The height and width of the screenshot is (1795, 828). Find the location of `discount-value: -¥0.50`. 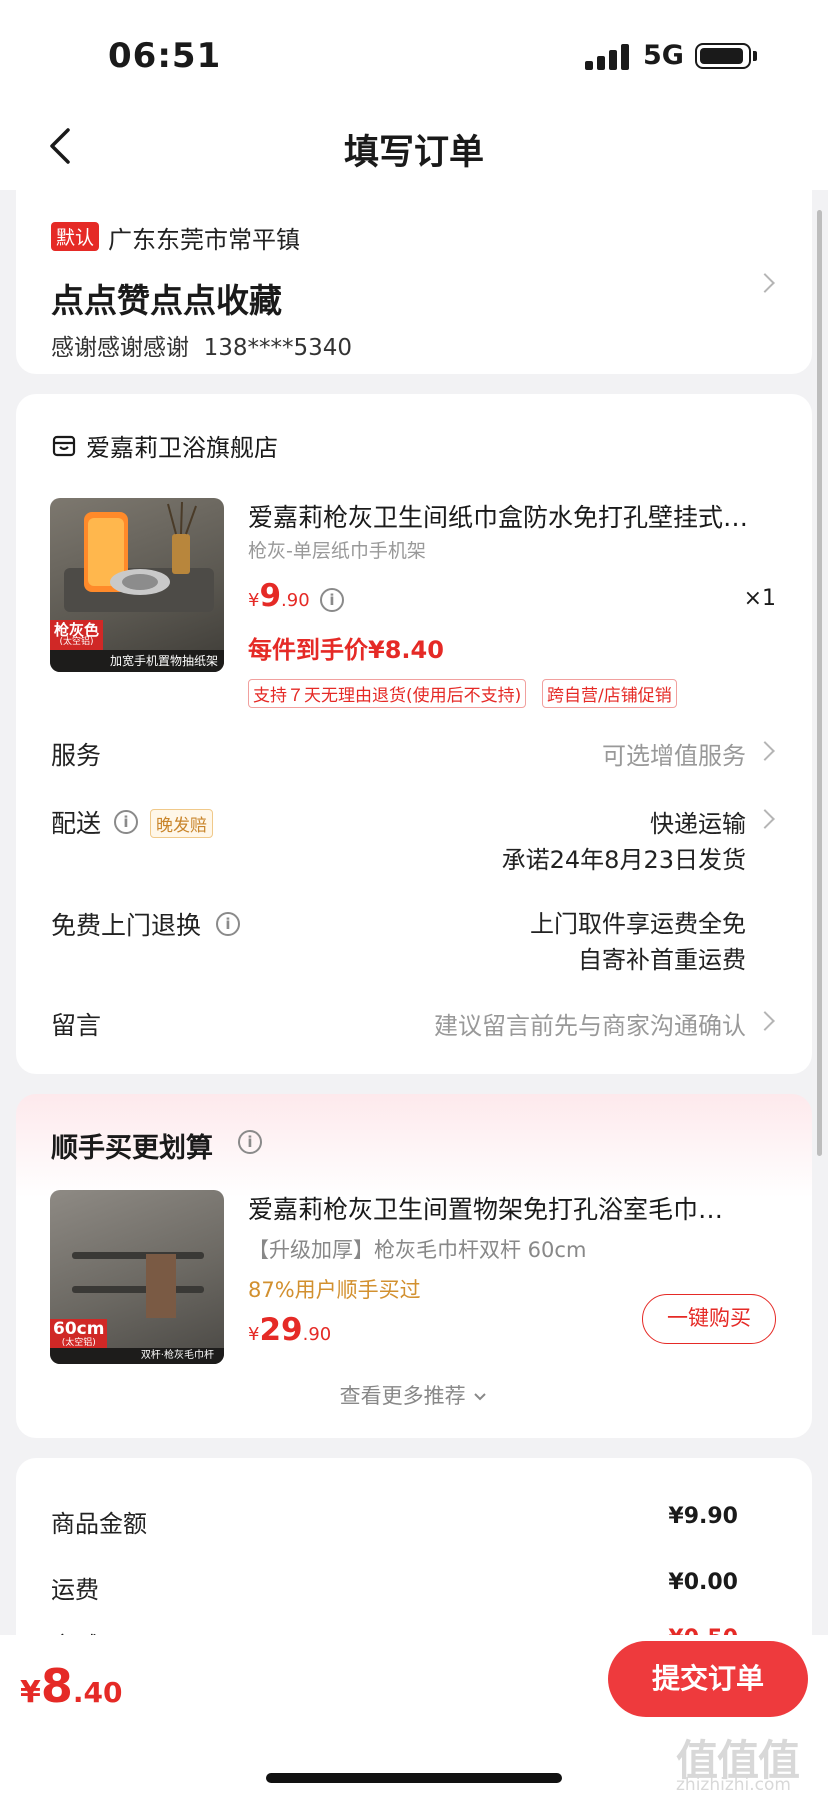

discount-value: -¥0.50 is located at coordinates (698, 1630).